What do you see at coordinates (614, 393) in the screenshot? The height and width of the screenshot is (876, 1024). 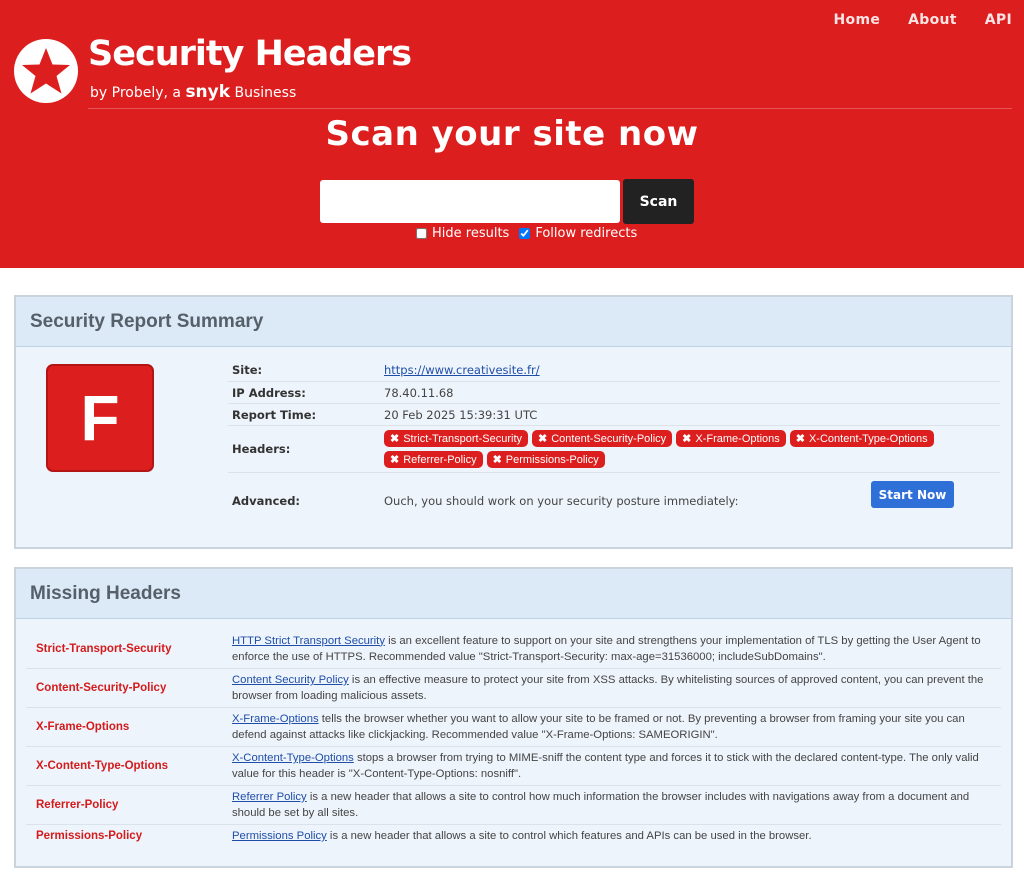 I see `ip-row: IP Address: 78.40.11.68` at bounding box center [614, 393].